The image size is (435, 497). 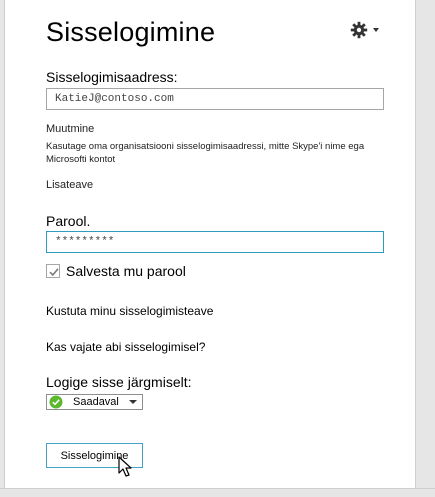 What do you see at coordinates (215, 99) in the screenshot?
I see `address-input: KatieJ@contoso.com` at bounding box center [215, 99].